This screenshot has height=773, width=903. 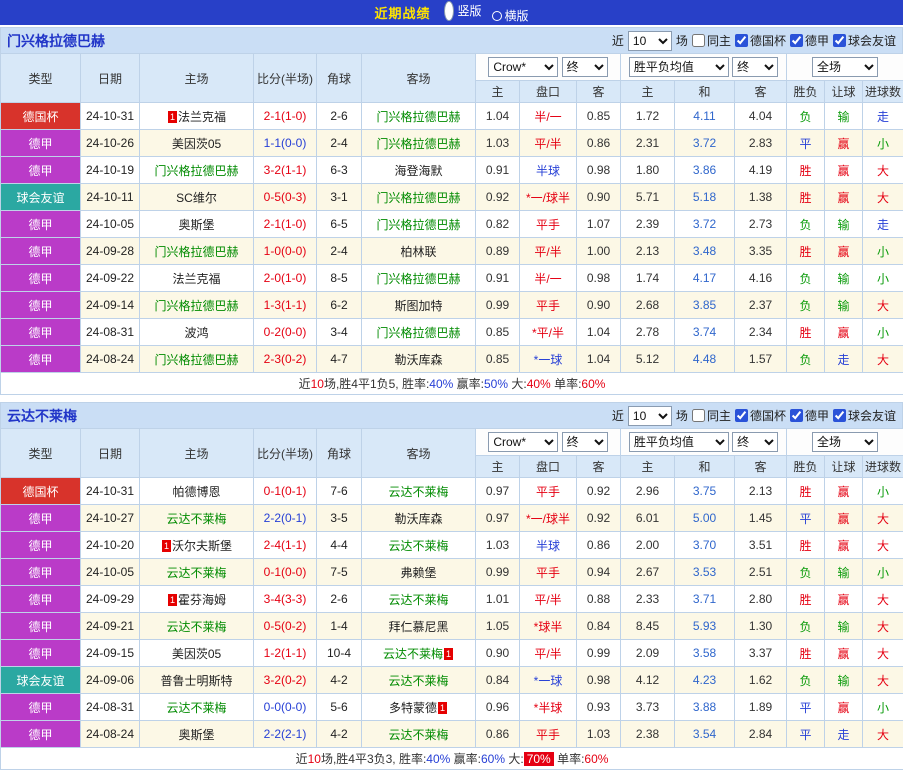 What do you see at coordinates (412, 707) in the screenshot?
I see `team-name-text: 多特蒙德` at bounding box center [412, 707].